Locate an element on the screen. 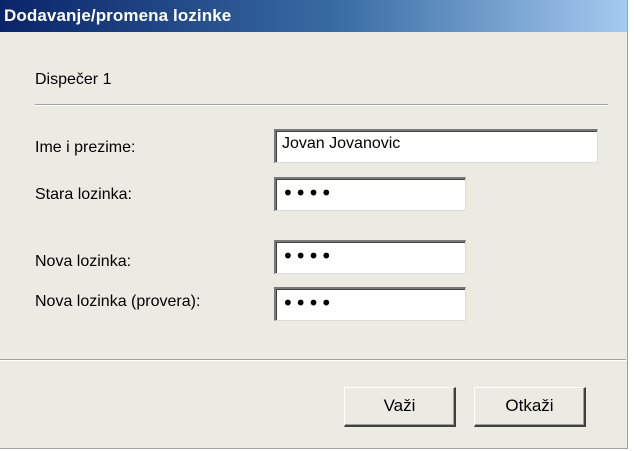 The image size is (634, 451). footer-divider is located at coordinates (313, 360).